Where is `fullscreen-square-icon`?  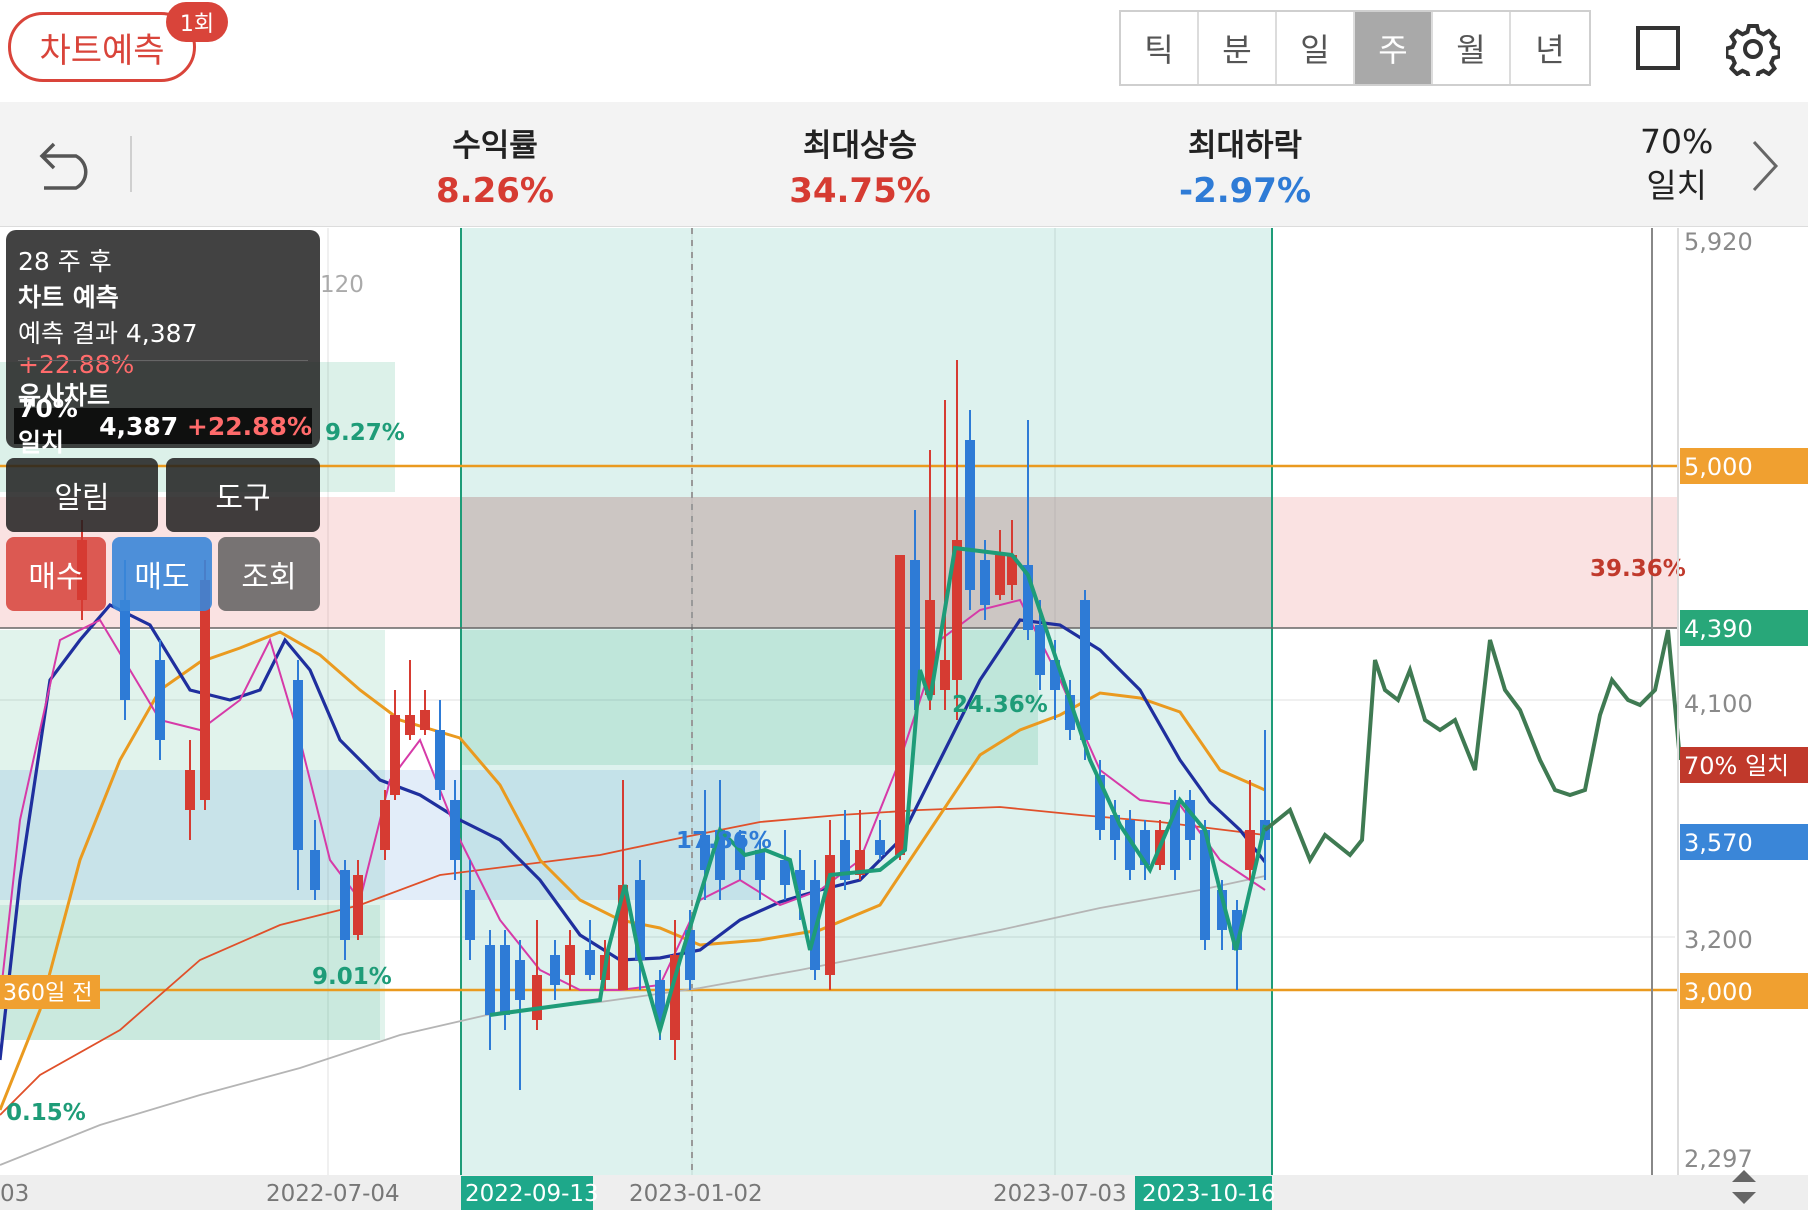
fullscreen-square-icon is located at coordinates (1658, 48).